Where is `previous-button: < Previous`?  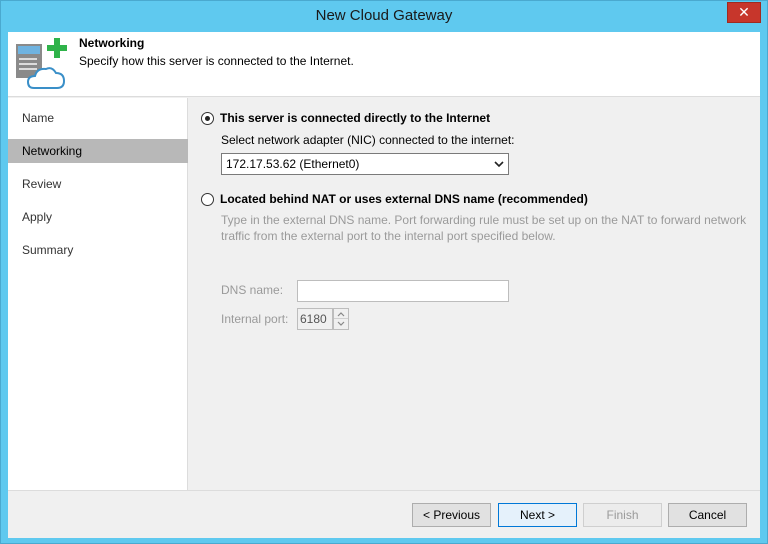 previous-button: < Previous is located at coordinates (451, 515).